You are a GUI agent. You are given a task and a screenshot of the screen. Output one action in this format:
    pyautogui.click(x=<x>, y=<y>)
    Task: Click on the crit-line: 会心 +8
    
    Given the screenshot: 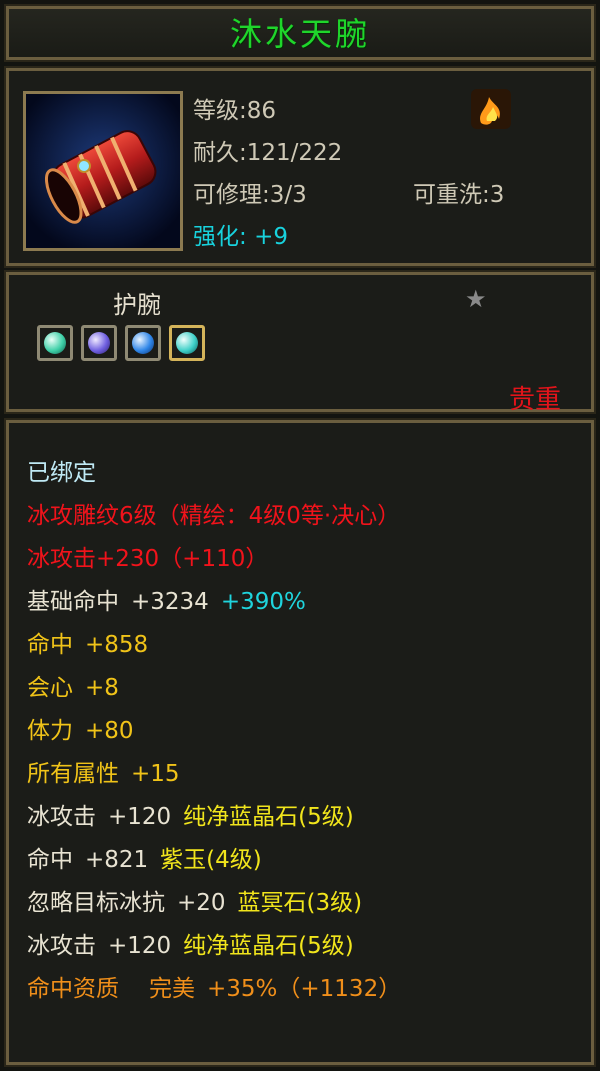 What is the action you would take?
    pyautogui.click(x=73, y=685)
    